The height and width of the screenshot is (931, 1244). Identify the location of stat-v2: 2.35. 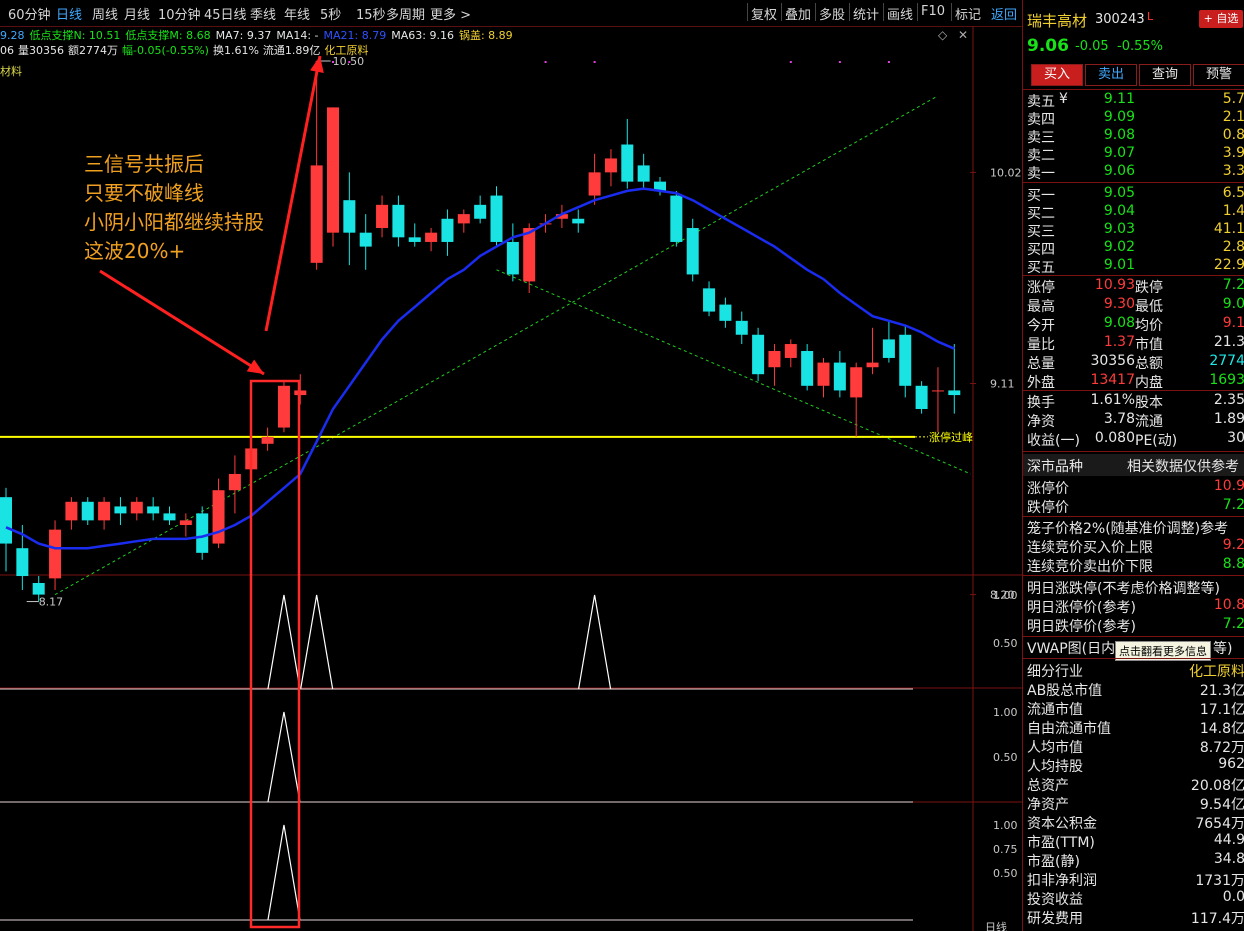
(1228, 400).